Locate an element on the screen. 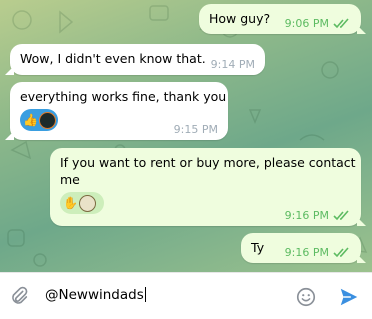  message-time: 9:14 PM is located at coordinates (232, 64).